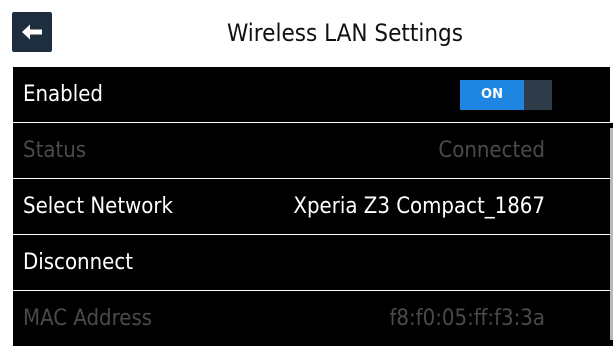  I want to click on status-value: Connected, so click(491, 150).